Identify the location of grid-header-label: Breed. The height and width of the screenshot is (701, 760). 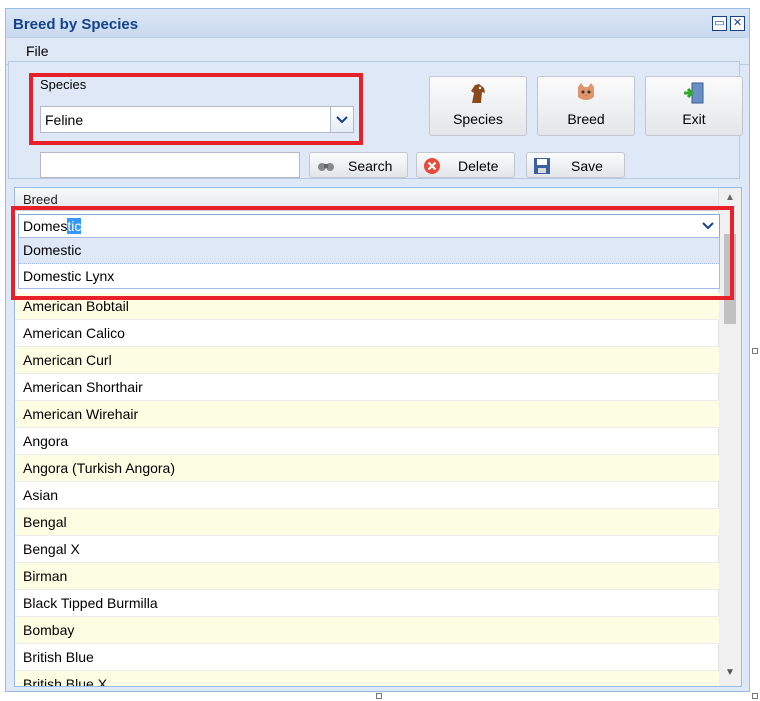
(40, 199).